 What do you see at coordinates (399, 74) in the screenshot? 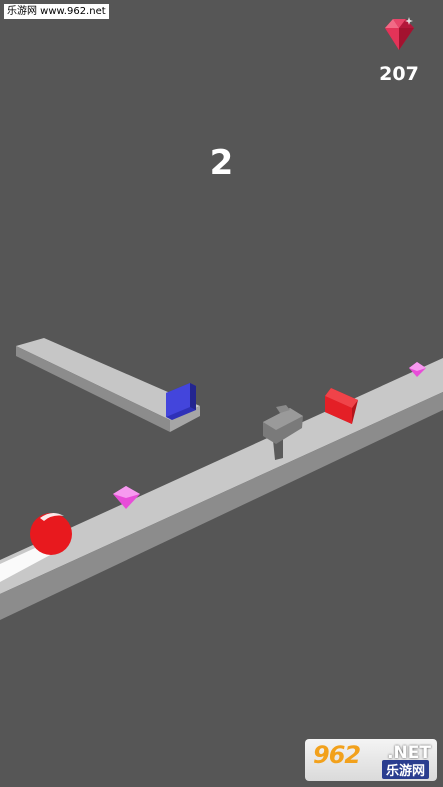
I see `gem-count: 207` at bounding box center [399, 74].